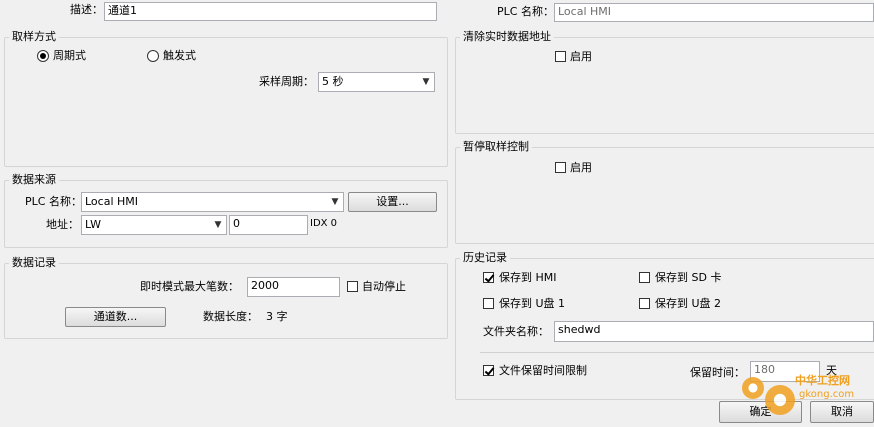  What do you see at coordinates (153, 56) in the screenshot?
I see `trigger-radio` at bounding box center [153, 56].